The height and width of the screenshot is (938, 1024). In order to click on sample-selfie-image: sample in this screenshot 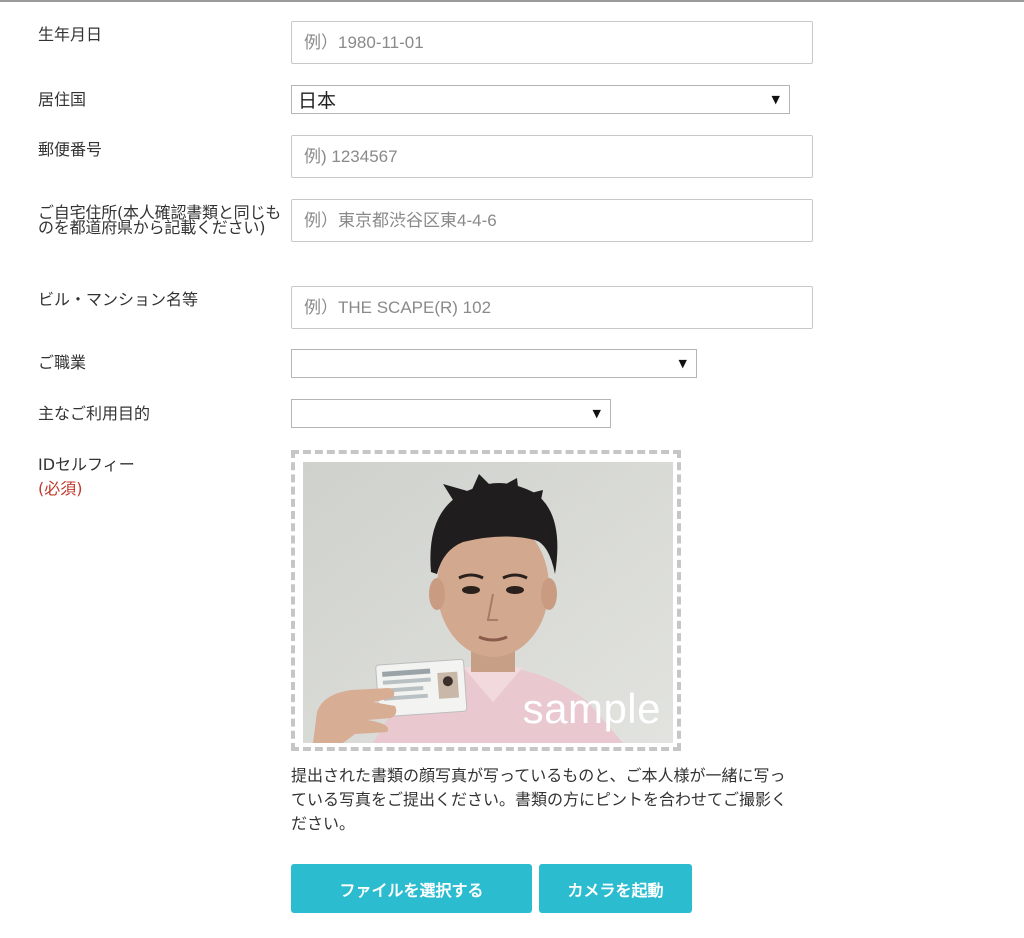, I will do `click(488, 602)`.